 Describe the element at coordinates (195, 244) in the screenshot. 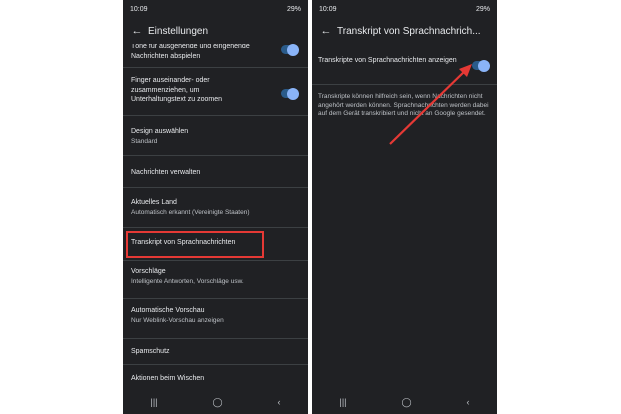

I see `highlight-box` at that location.